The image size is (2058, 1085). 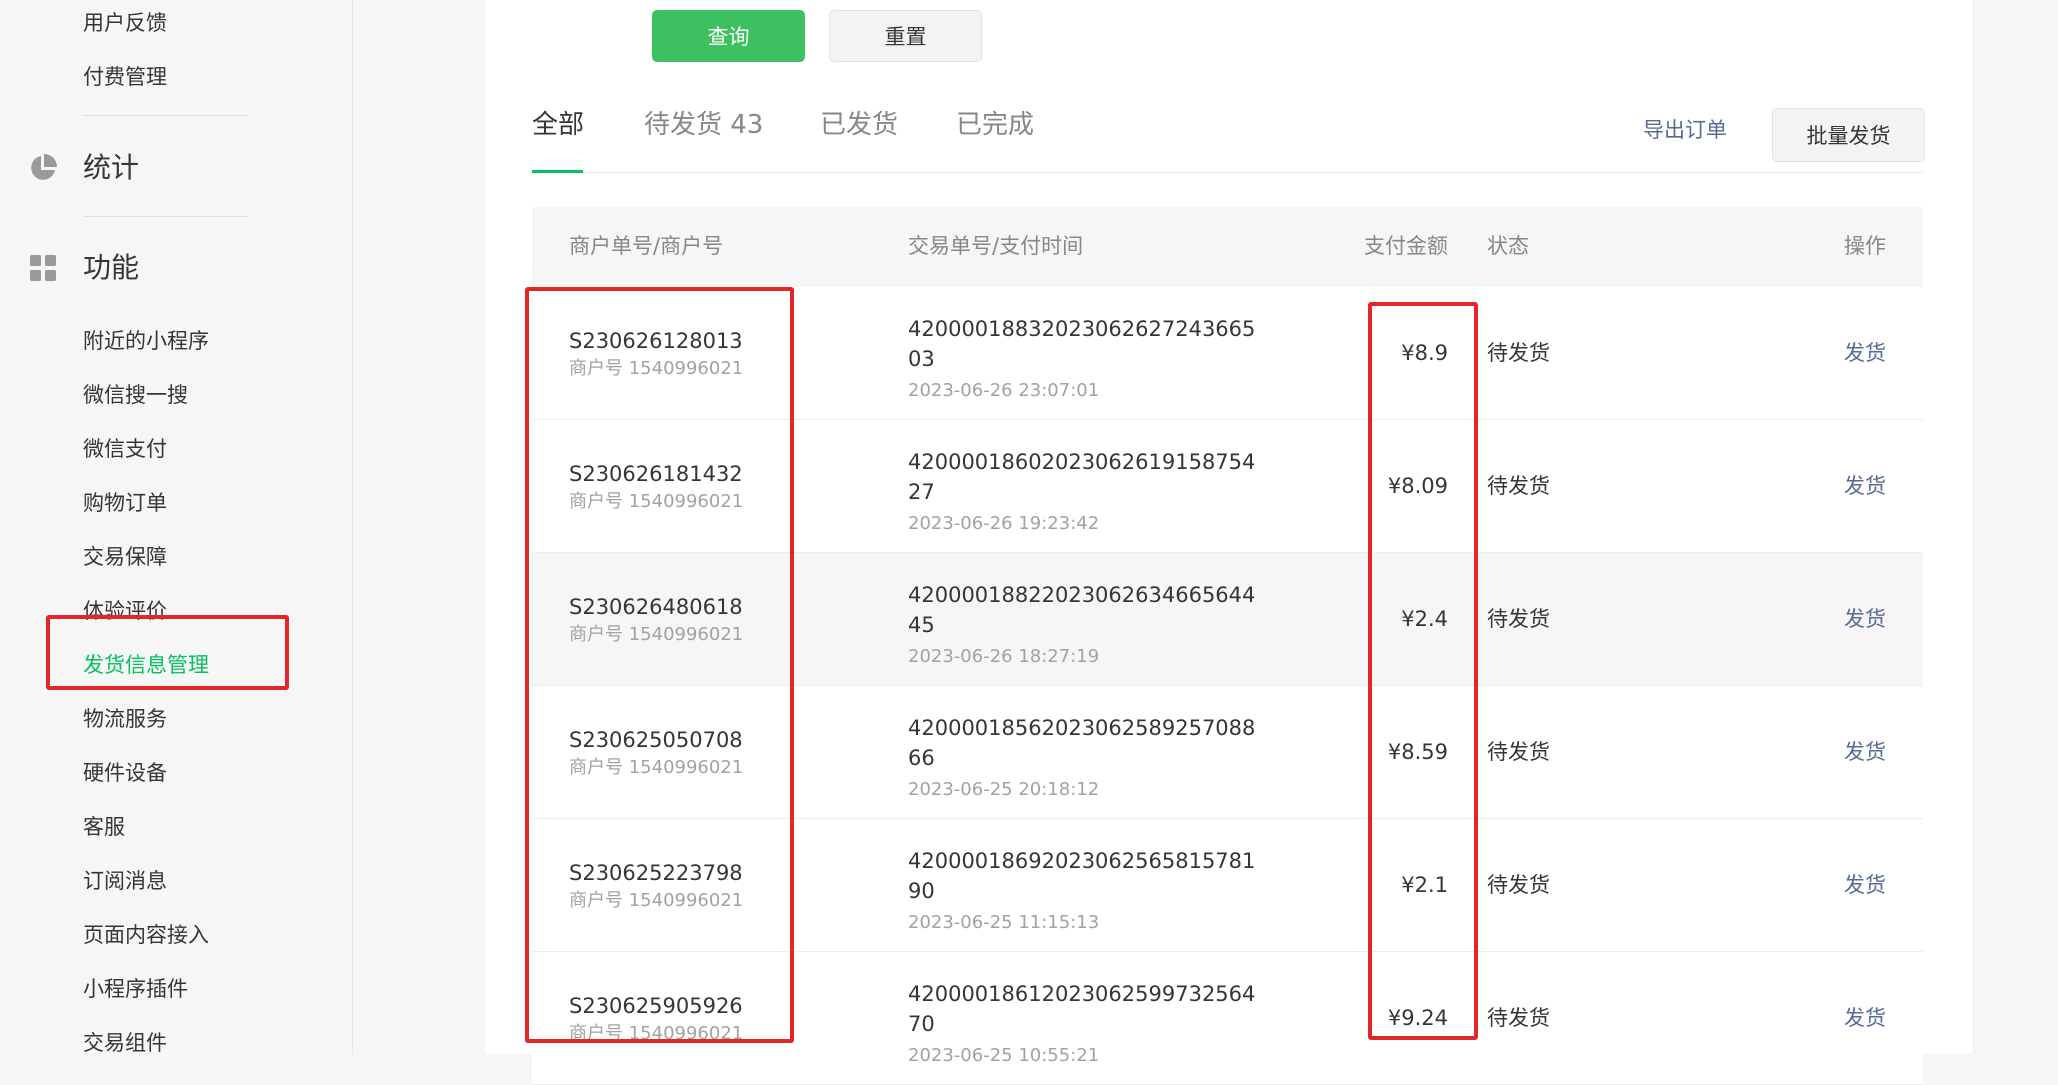 What do you see at coordinates (1406, 246) in the screenshot?
I see `column-header-amount: 支付金额` at bounding box center [1406, 246].